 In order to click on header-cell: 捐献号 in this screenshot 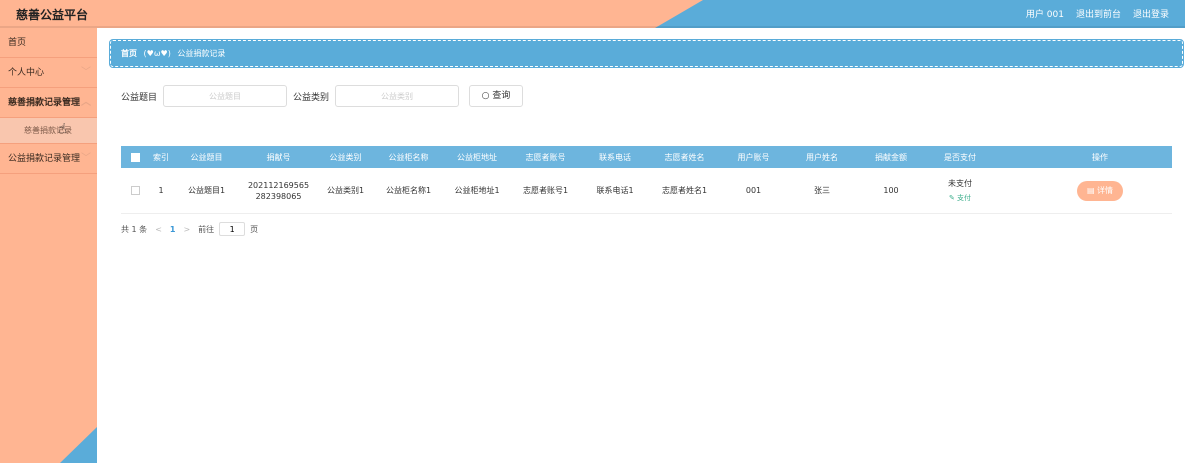, I will do `click(278, 157)`.